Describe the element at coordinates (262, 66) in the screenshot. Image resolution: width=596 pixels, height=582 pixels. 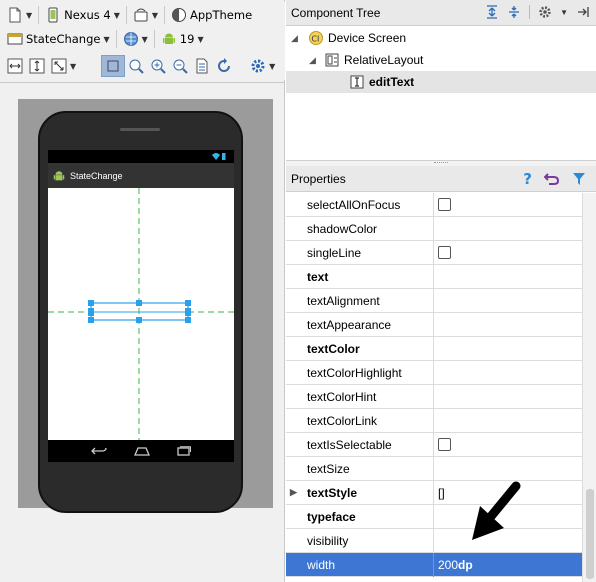
I see `designer-settings-button: ▼` at that location.